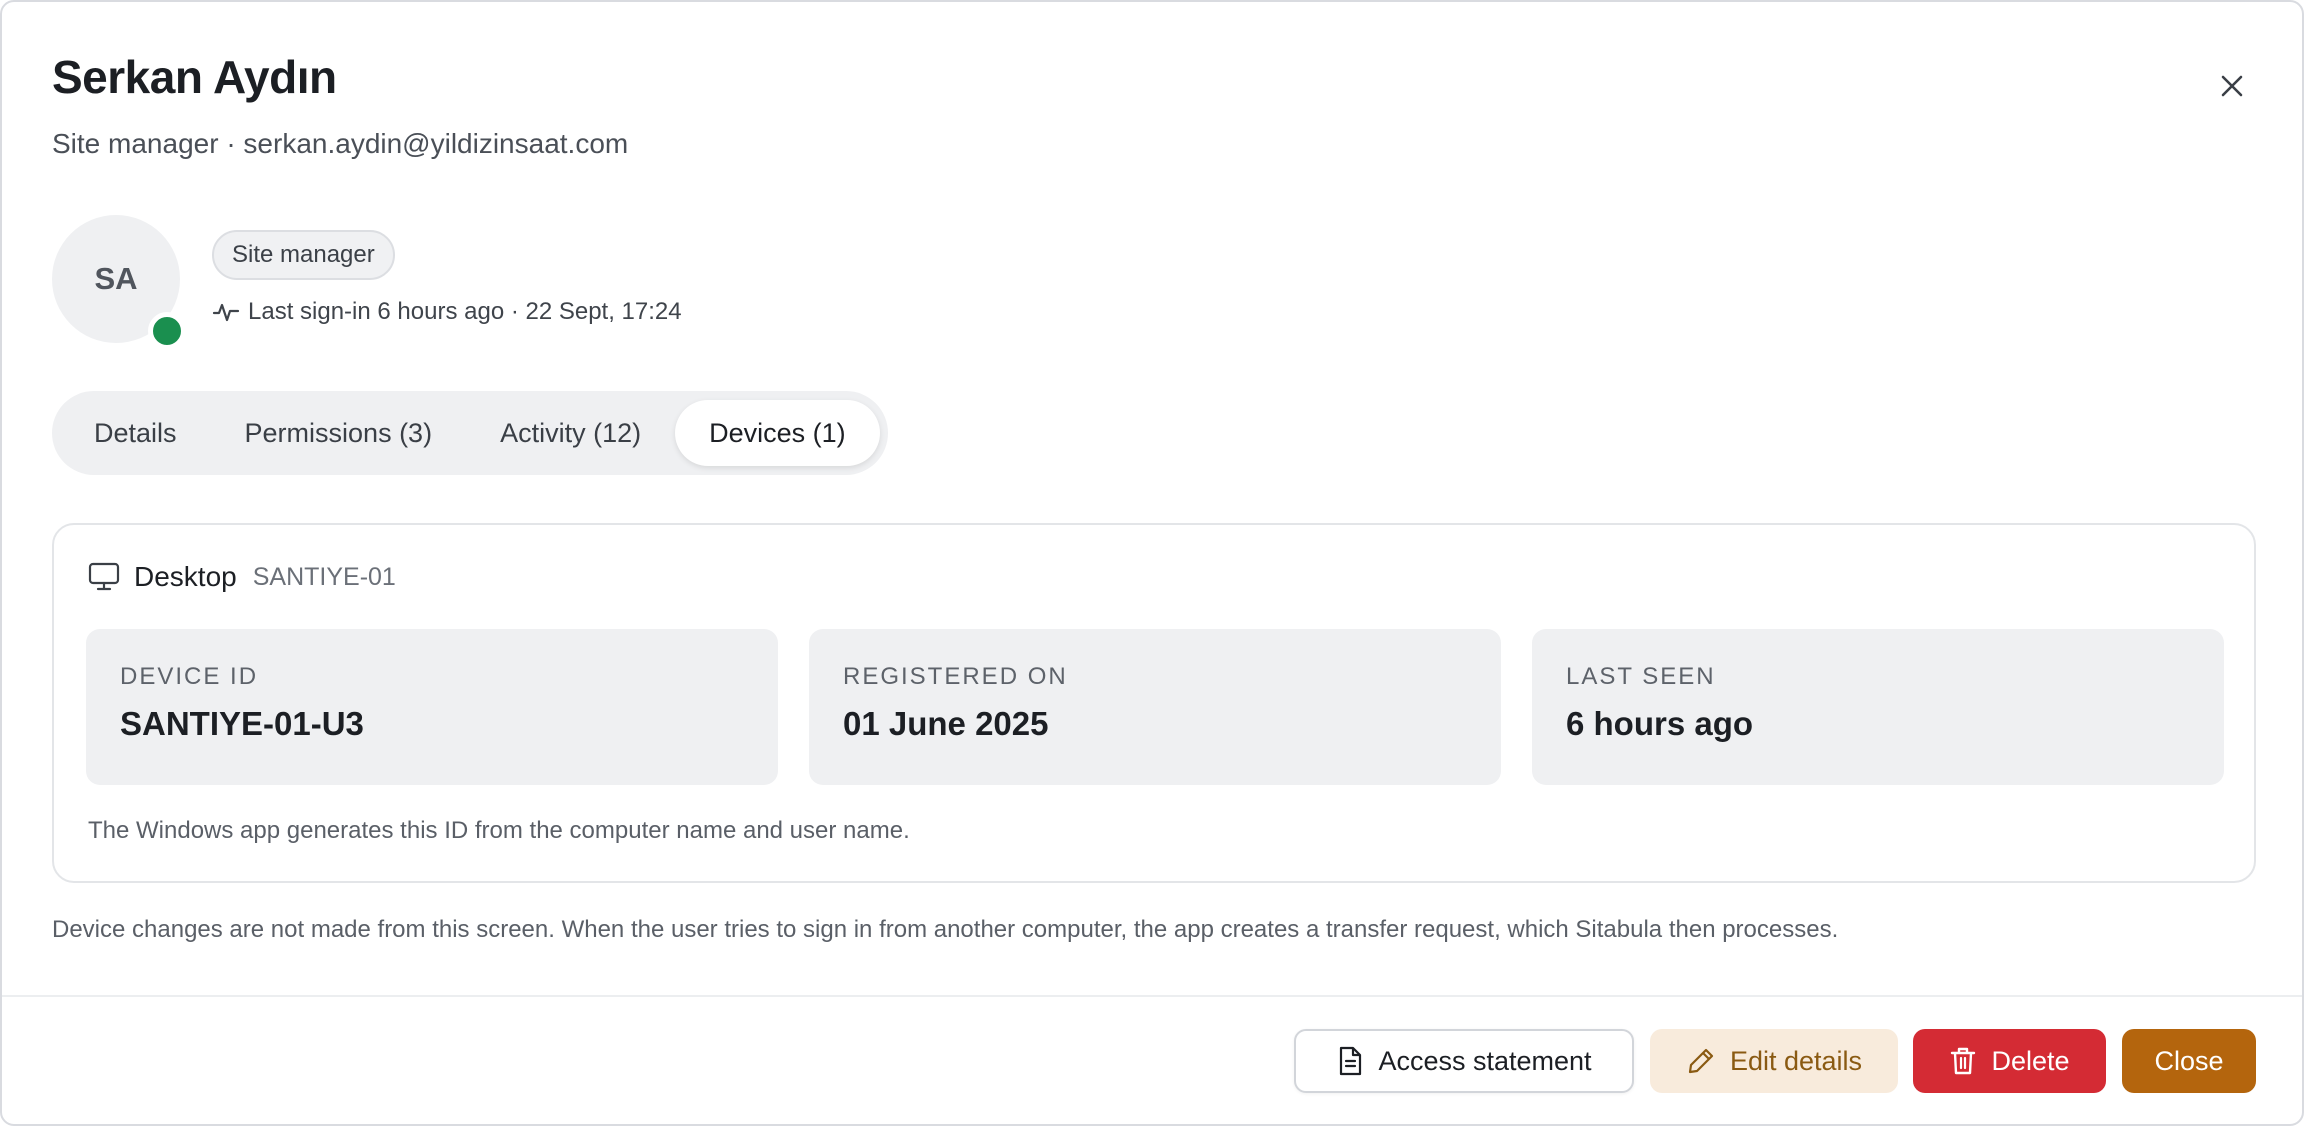 The width and height of the screenshot is (2304, 1126). What do you see at coordinates (242, 723) in the screenshot?
I see `device-id-value: SANTIYE-01-U3` at bounding box center [242, 723].